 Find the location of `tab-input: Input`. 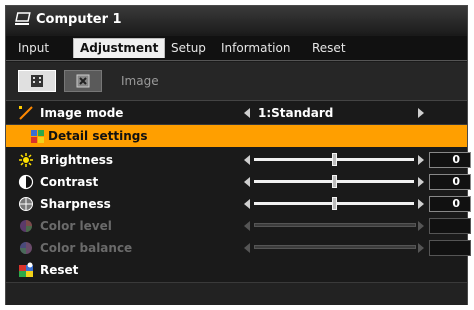

tab-input: Input is located at coordinates (33, 48).